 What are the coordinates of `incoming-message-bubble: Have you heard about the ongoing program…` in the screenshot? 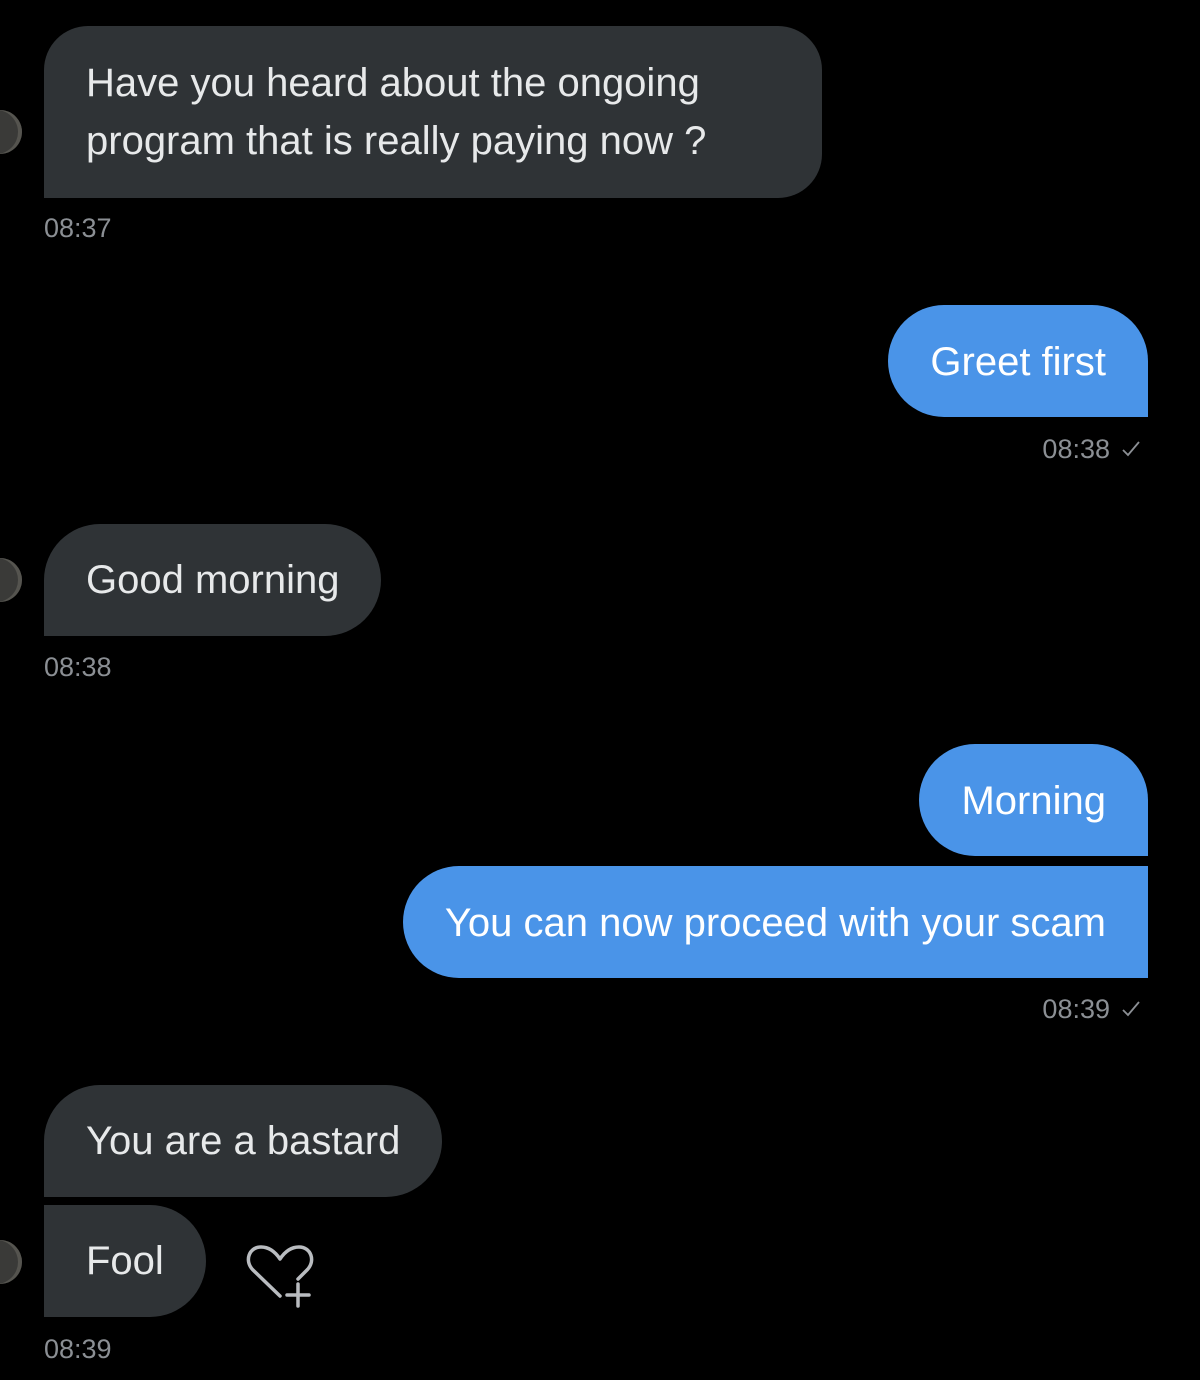 It's located at (433, 112).